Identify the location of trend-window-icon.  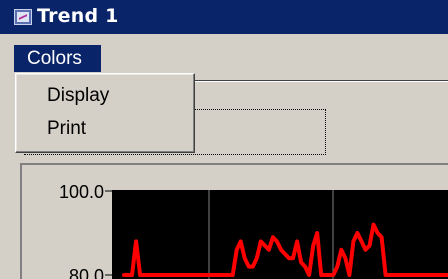
(23, 17).